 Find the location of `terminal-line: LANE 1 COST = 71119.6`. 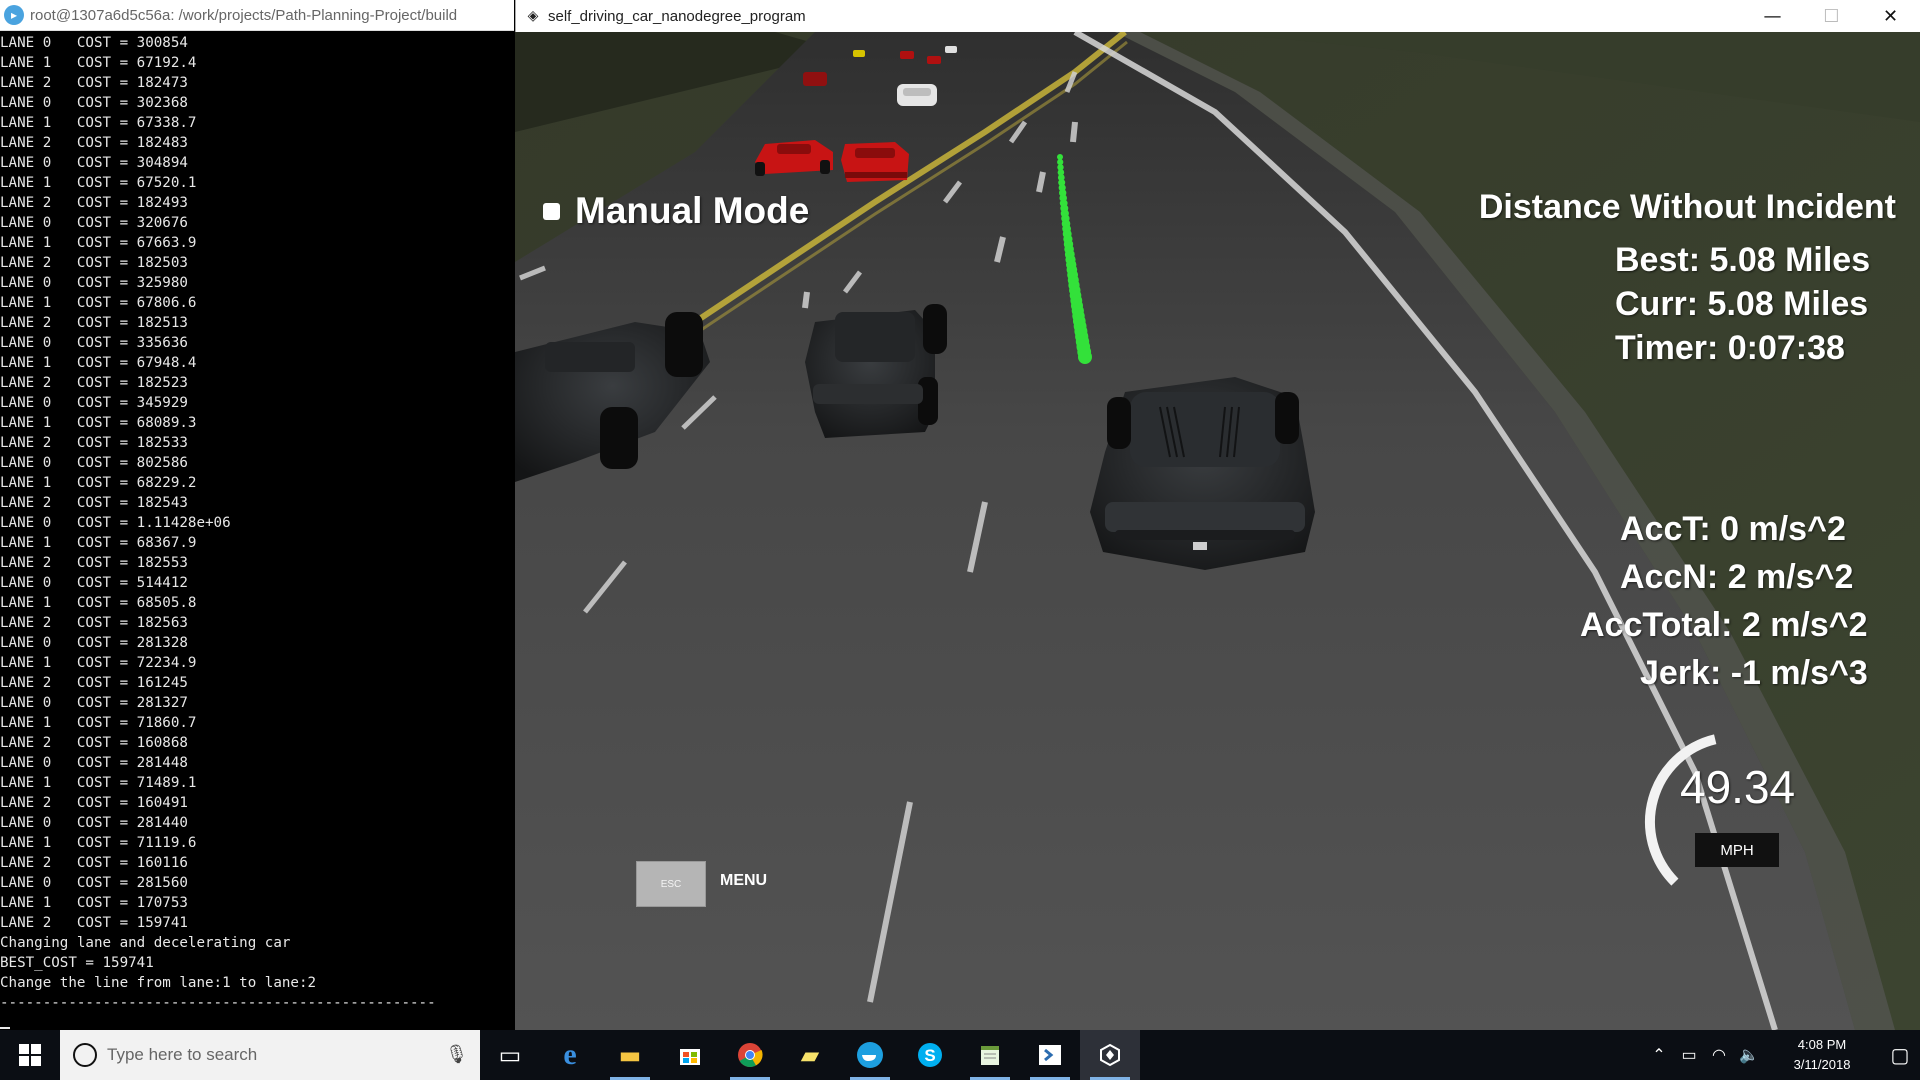

terminal-line: LANE 1 COST = 71119.6 is located at coordinates (98, 843).